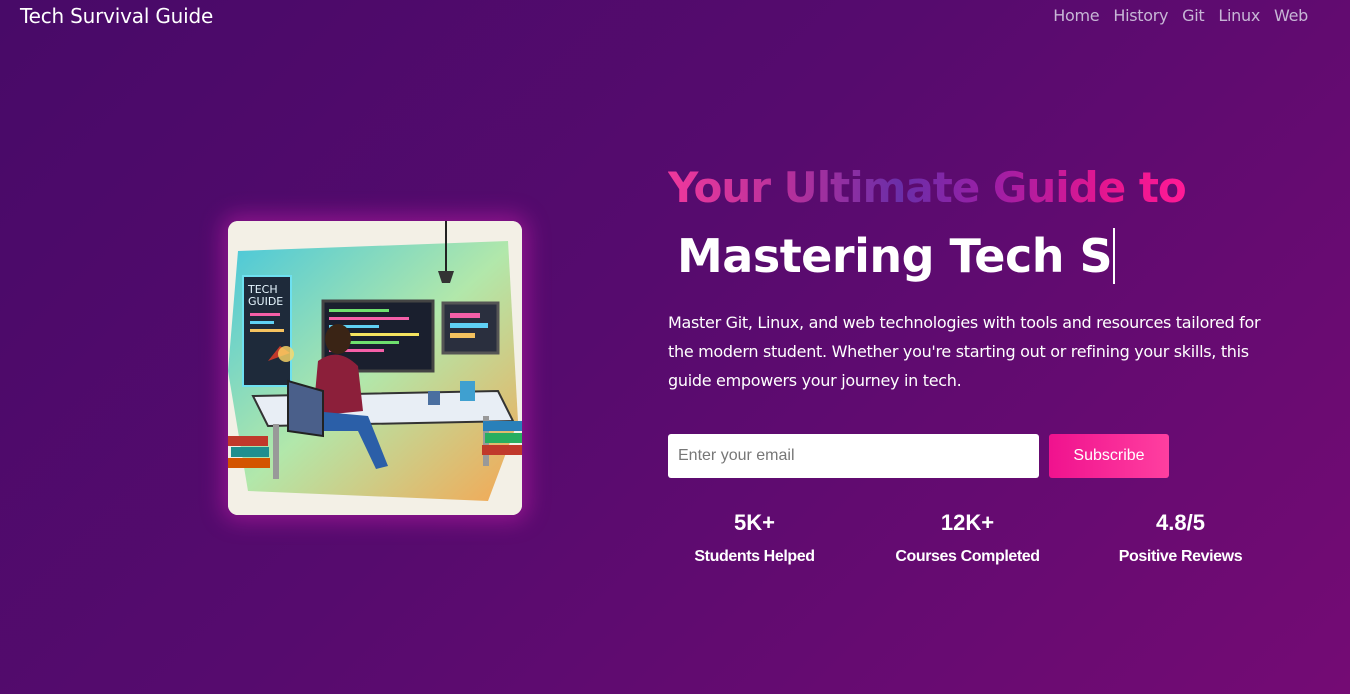 This screenshot has height=694, width=1350. I want to click on site-brand: Tech Survival Guide, so click(116, 16).